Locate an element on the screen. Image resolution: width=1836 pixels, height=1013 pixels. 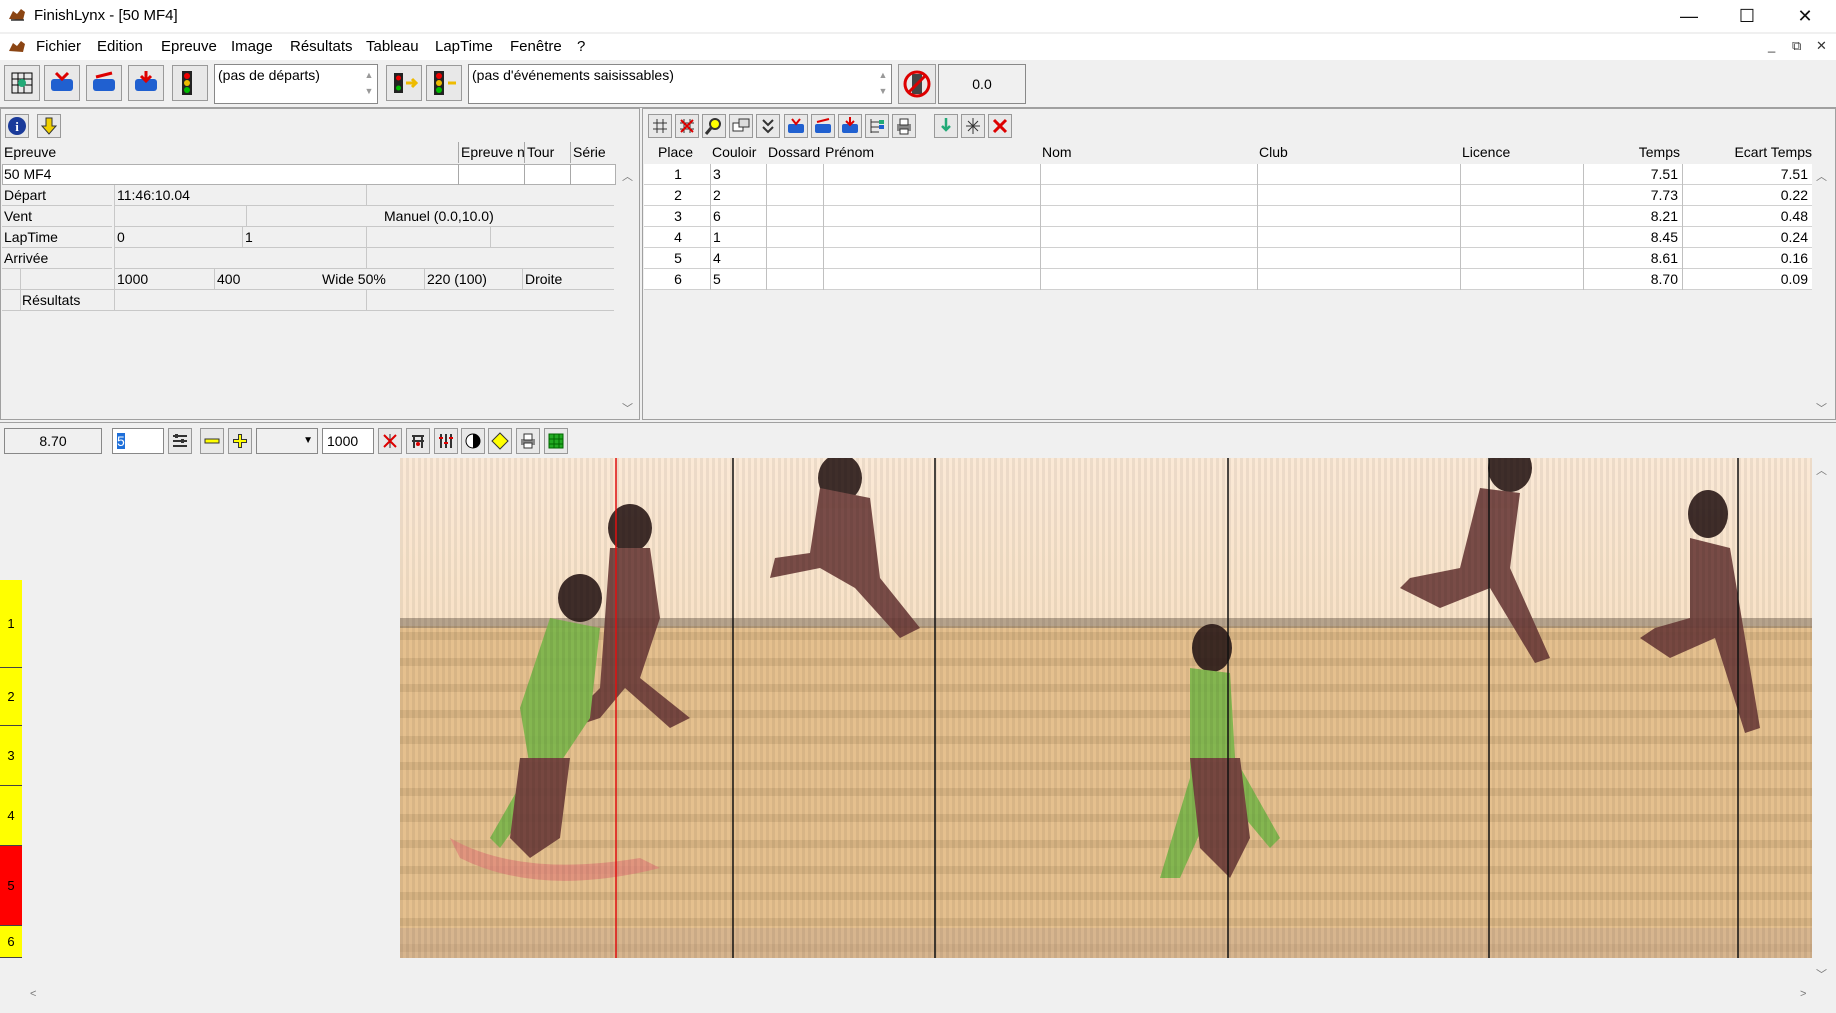
lane-marker-2: 2 is located at coordinates (11, 697).